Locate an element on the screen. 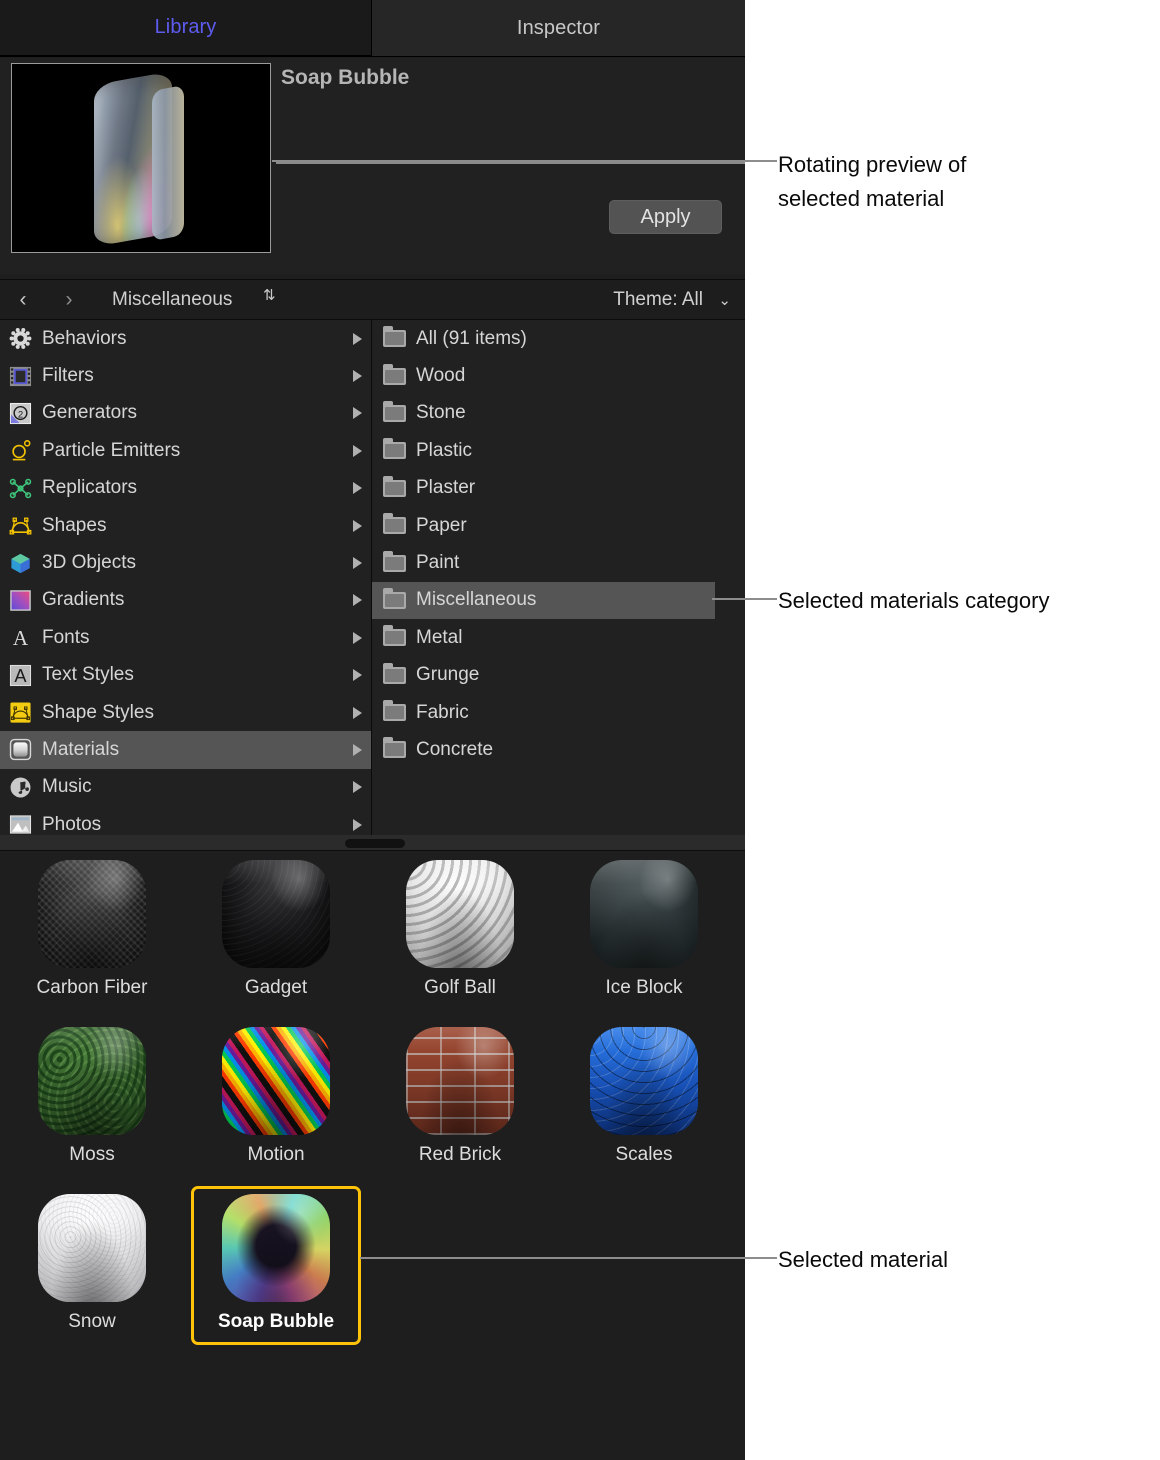  sidebar-item-label: Photos is located at coordinates (72, 824).